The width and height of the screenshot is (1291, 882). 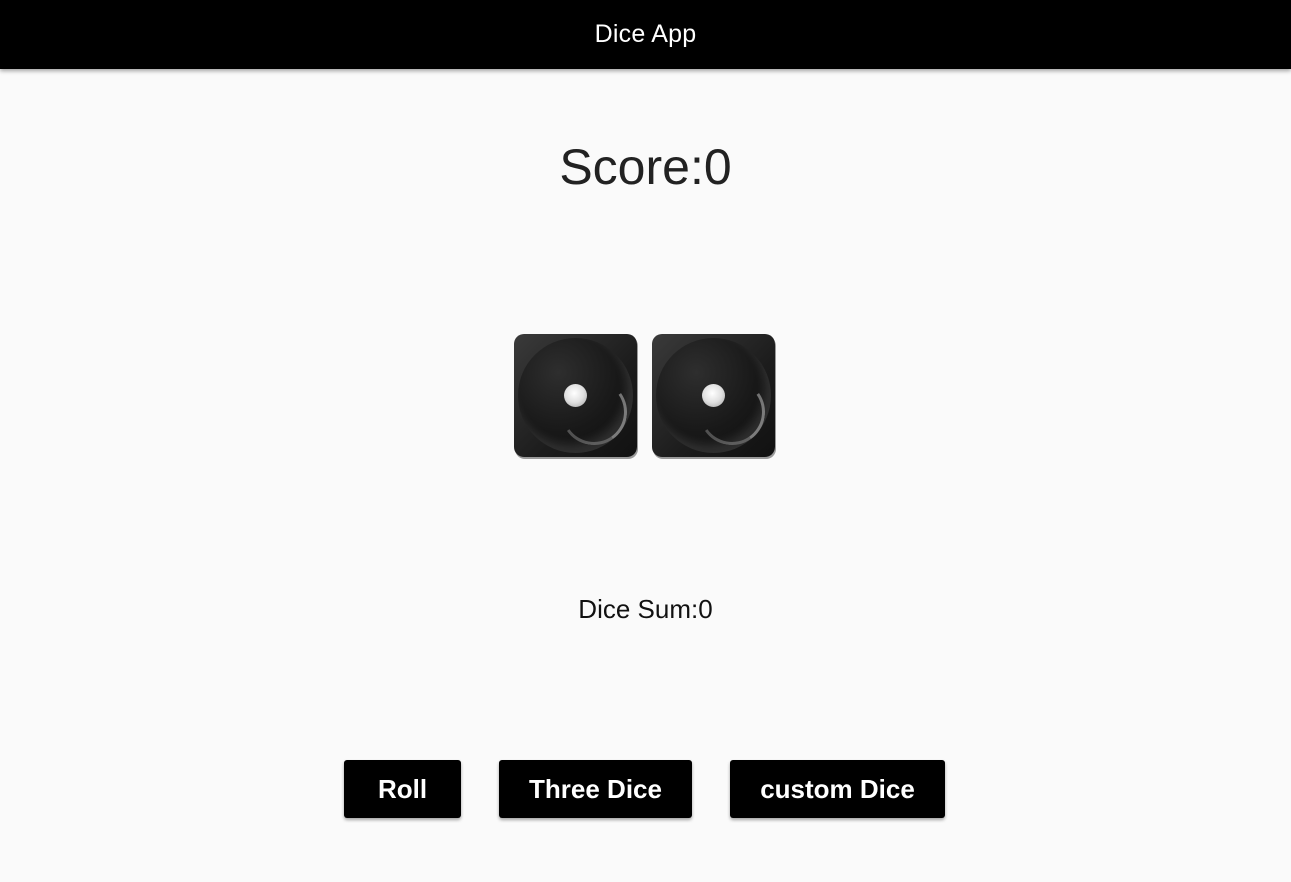 I want to click on roll-button: Roll, so click(x=402, y=789).